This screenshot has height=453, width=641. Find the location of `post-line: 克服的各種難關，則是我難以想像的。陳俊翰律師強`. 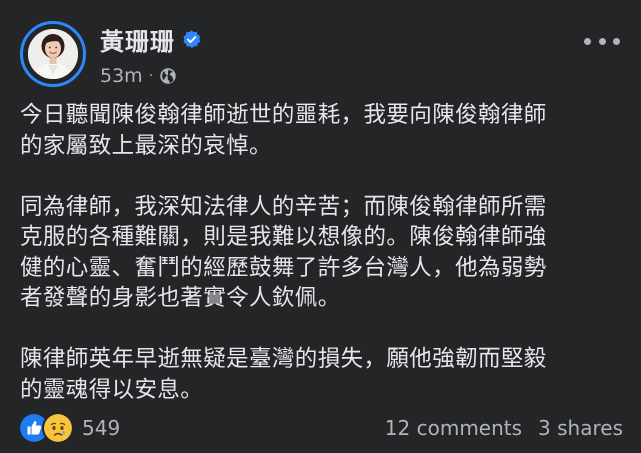

post-line: 克服的各種難關，則是我難以想像的。陳俊翰律師強 is located at coordinates (283, 237).